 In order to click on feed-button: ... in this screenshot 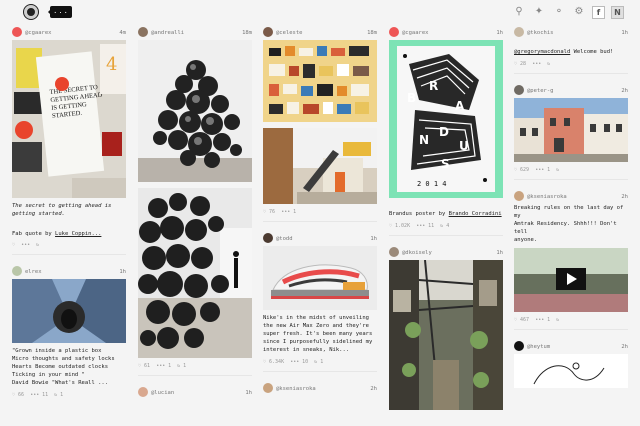, I will do `click(60, 12)`.